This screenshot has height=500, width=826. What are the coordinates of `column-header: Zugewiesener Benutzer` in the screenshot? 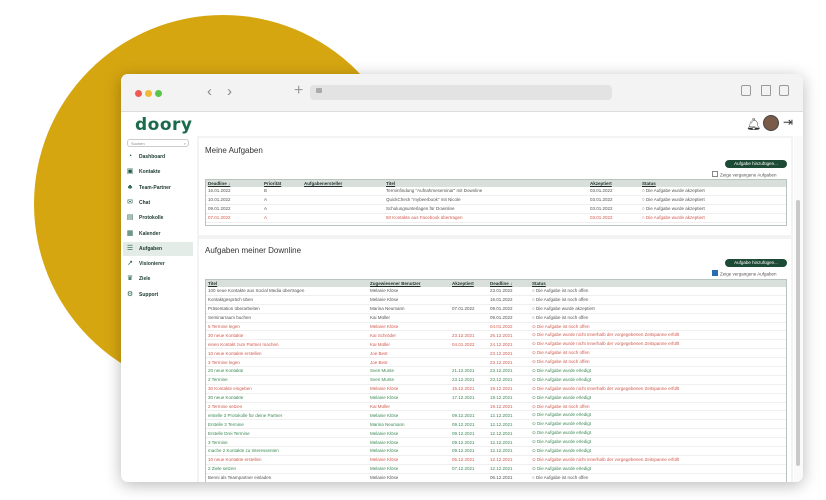 It's located at (409, 283).